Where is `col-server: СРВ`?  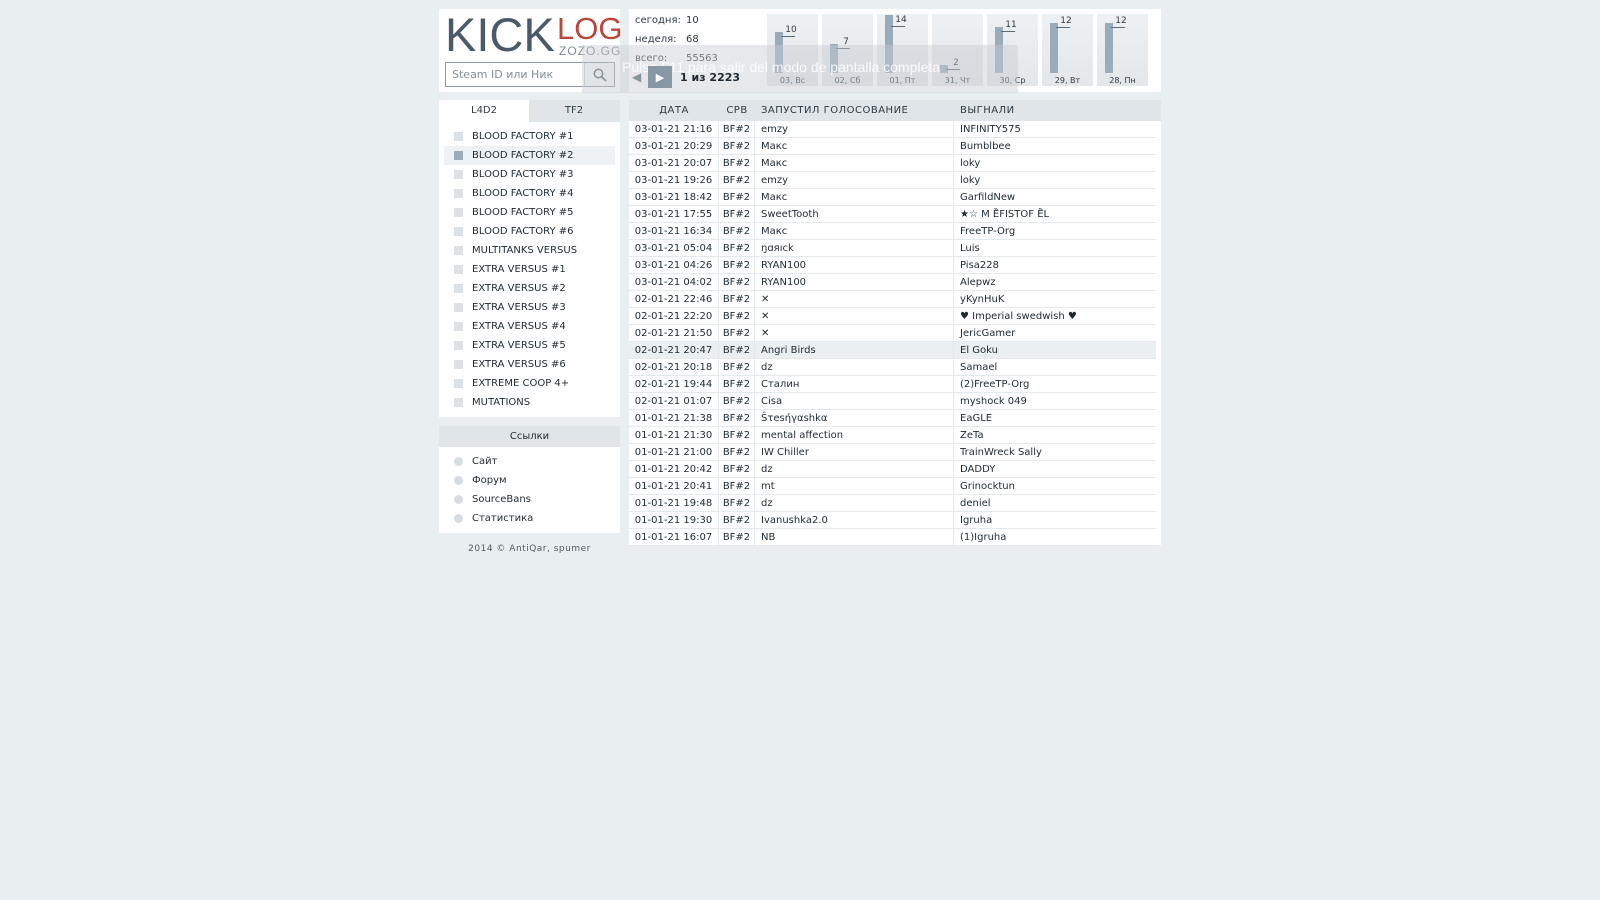
col-server: СРВ is located at coordinates (737, 110).